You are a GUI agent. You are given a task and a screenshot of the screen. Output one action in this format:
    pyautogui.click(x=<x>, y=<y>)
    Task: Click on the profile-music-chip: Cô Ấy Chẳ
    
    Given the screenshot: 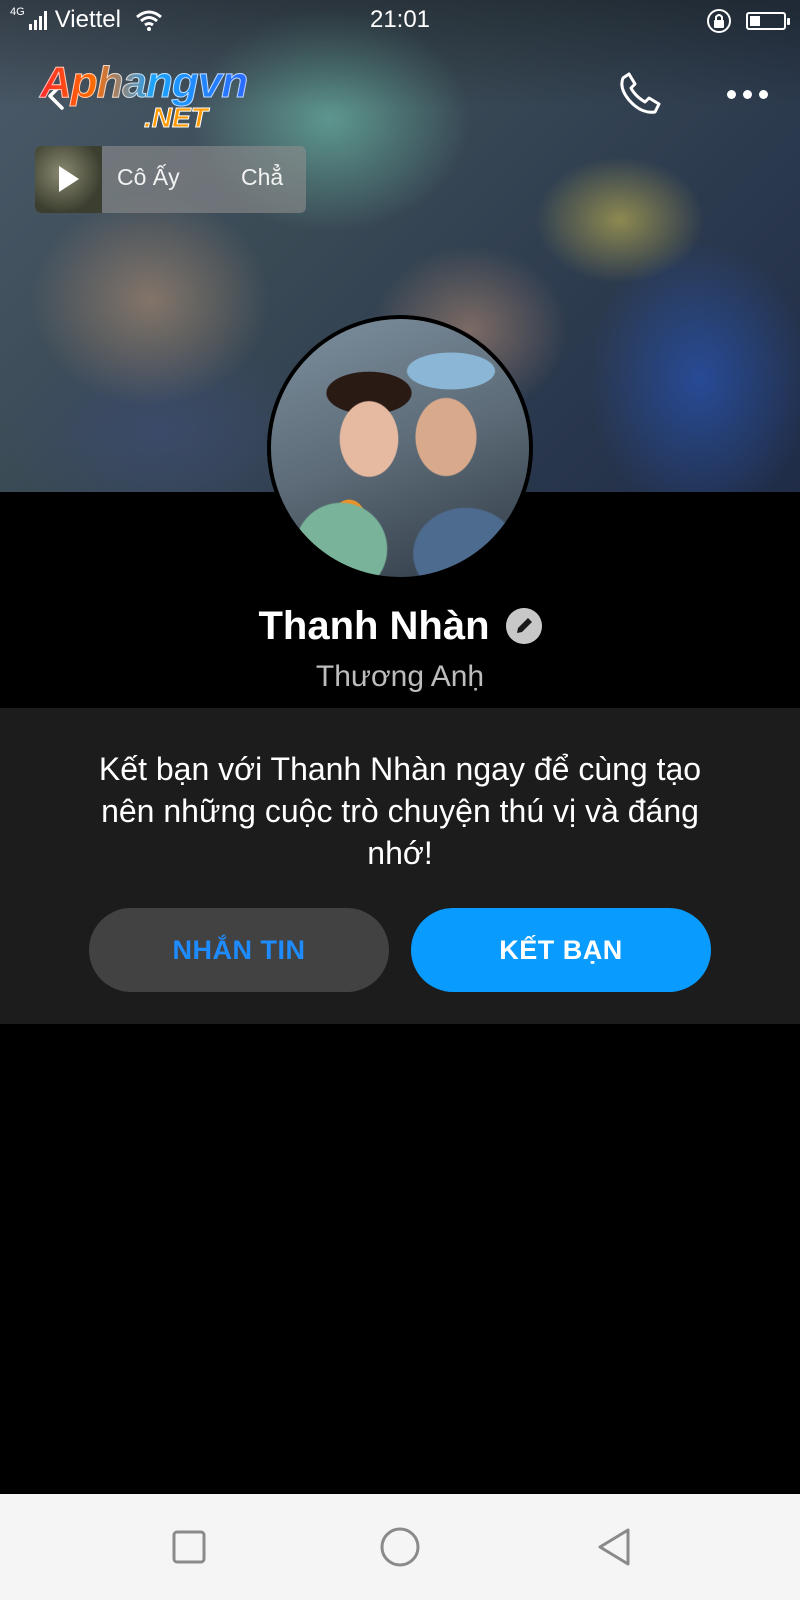 What is the action you would take?
    pyautogui.click(x=170, y=179)
    